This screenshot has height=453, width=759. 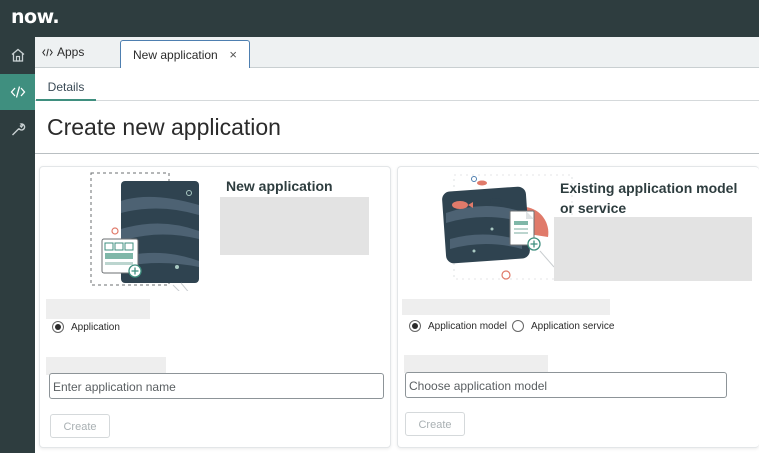 I want to click on now-logo: now., so click(x=35, y=17).